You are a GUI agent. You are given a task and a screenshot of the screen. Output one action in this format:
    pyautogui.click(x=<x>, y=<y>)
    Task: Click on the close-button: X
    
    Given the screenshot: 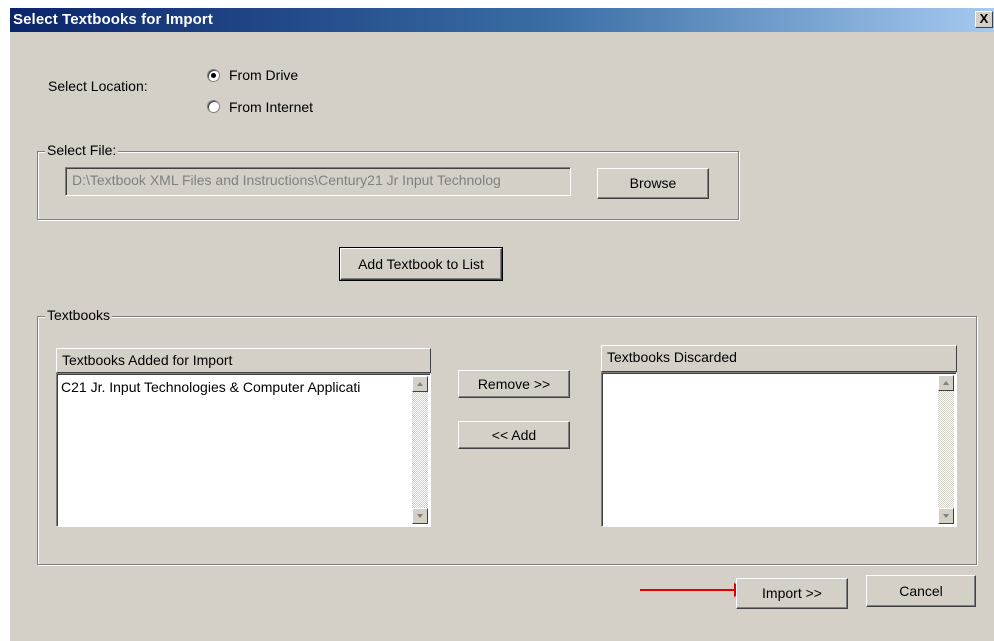 What is the action you would take?
    pyautogui.click(x=984, y=19)
    